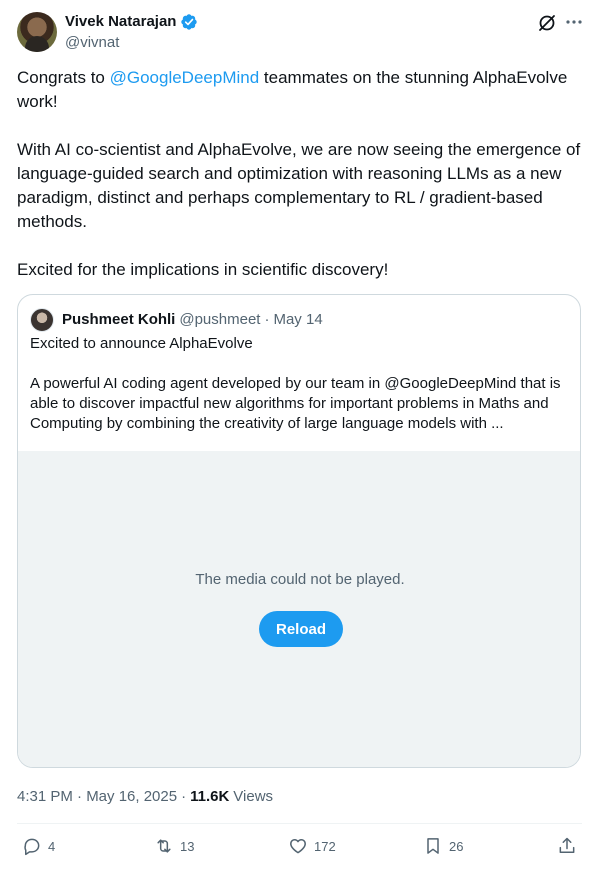 The width and height of the screenshot is (599, 872). What do you see at coordinates (92, 43) in the screenshot?
I see `author-handle: @vivnat` at bounding box center [92, 43].